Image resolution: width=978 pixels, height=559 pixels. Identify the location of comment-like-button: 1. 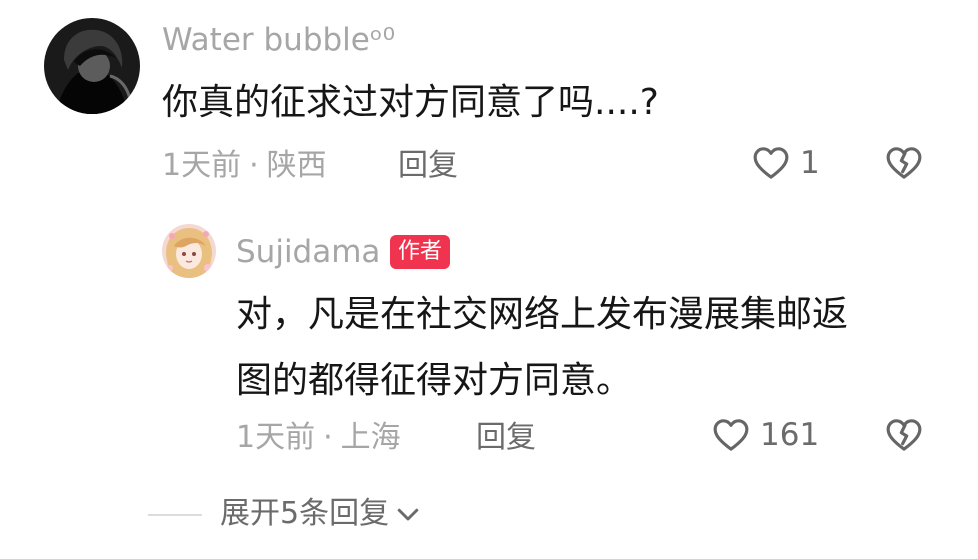
(785, 163).